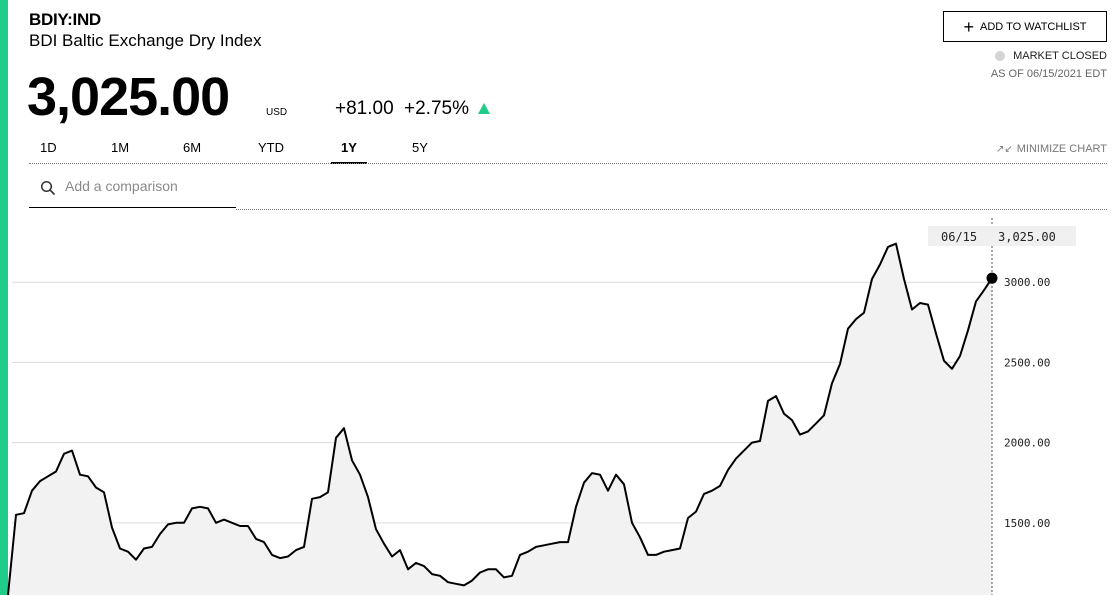 This screenshot has height=595, width=1115. Describe the element at coordinates (1027, 362) in the screenshot. I see `y-tick-label: 2500.00` at that location.